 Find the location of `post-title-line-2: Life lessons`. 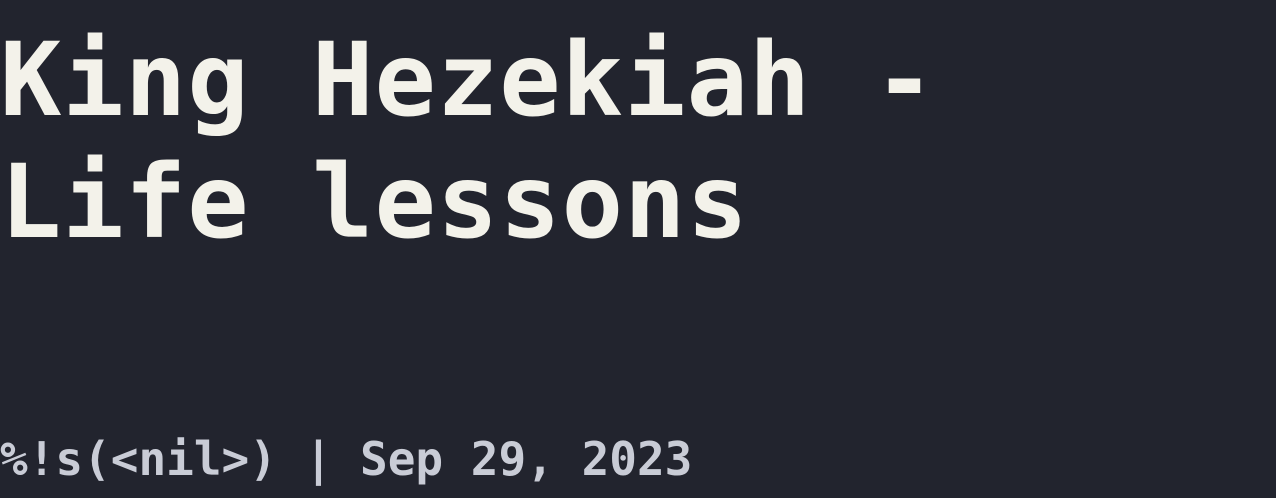

post-title-line-2: Life lessons is located at coordinates (374, 203).